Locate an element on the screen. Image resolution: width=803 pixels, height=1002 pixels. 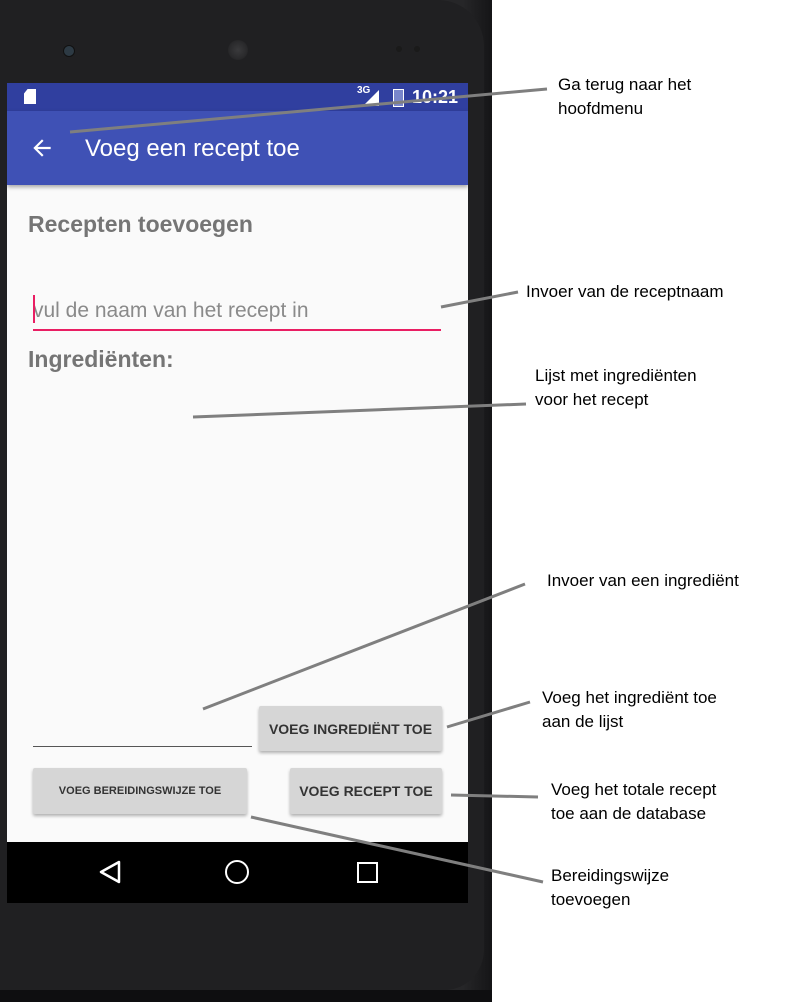
annotation-line-text: aan de lijst is located at coordinates (583, 721).